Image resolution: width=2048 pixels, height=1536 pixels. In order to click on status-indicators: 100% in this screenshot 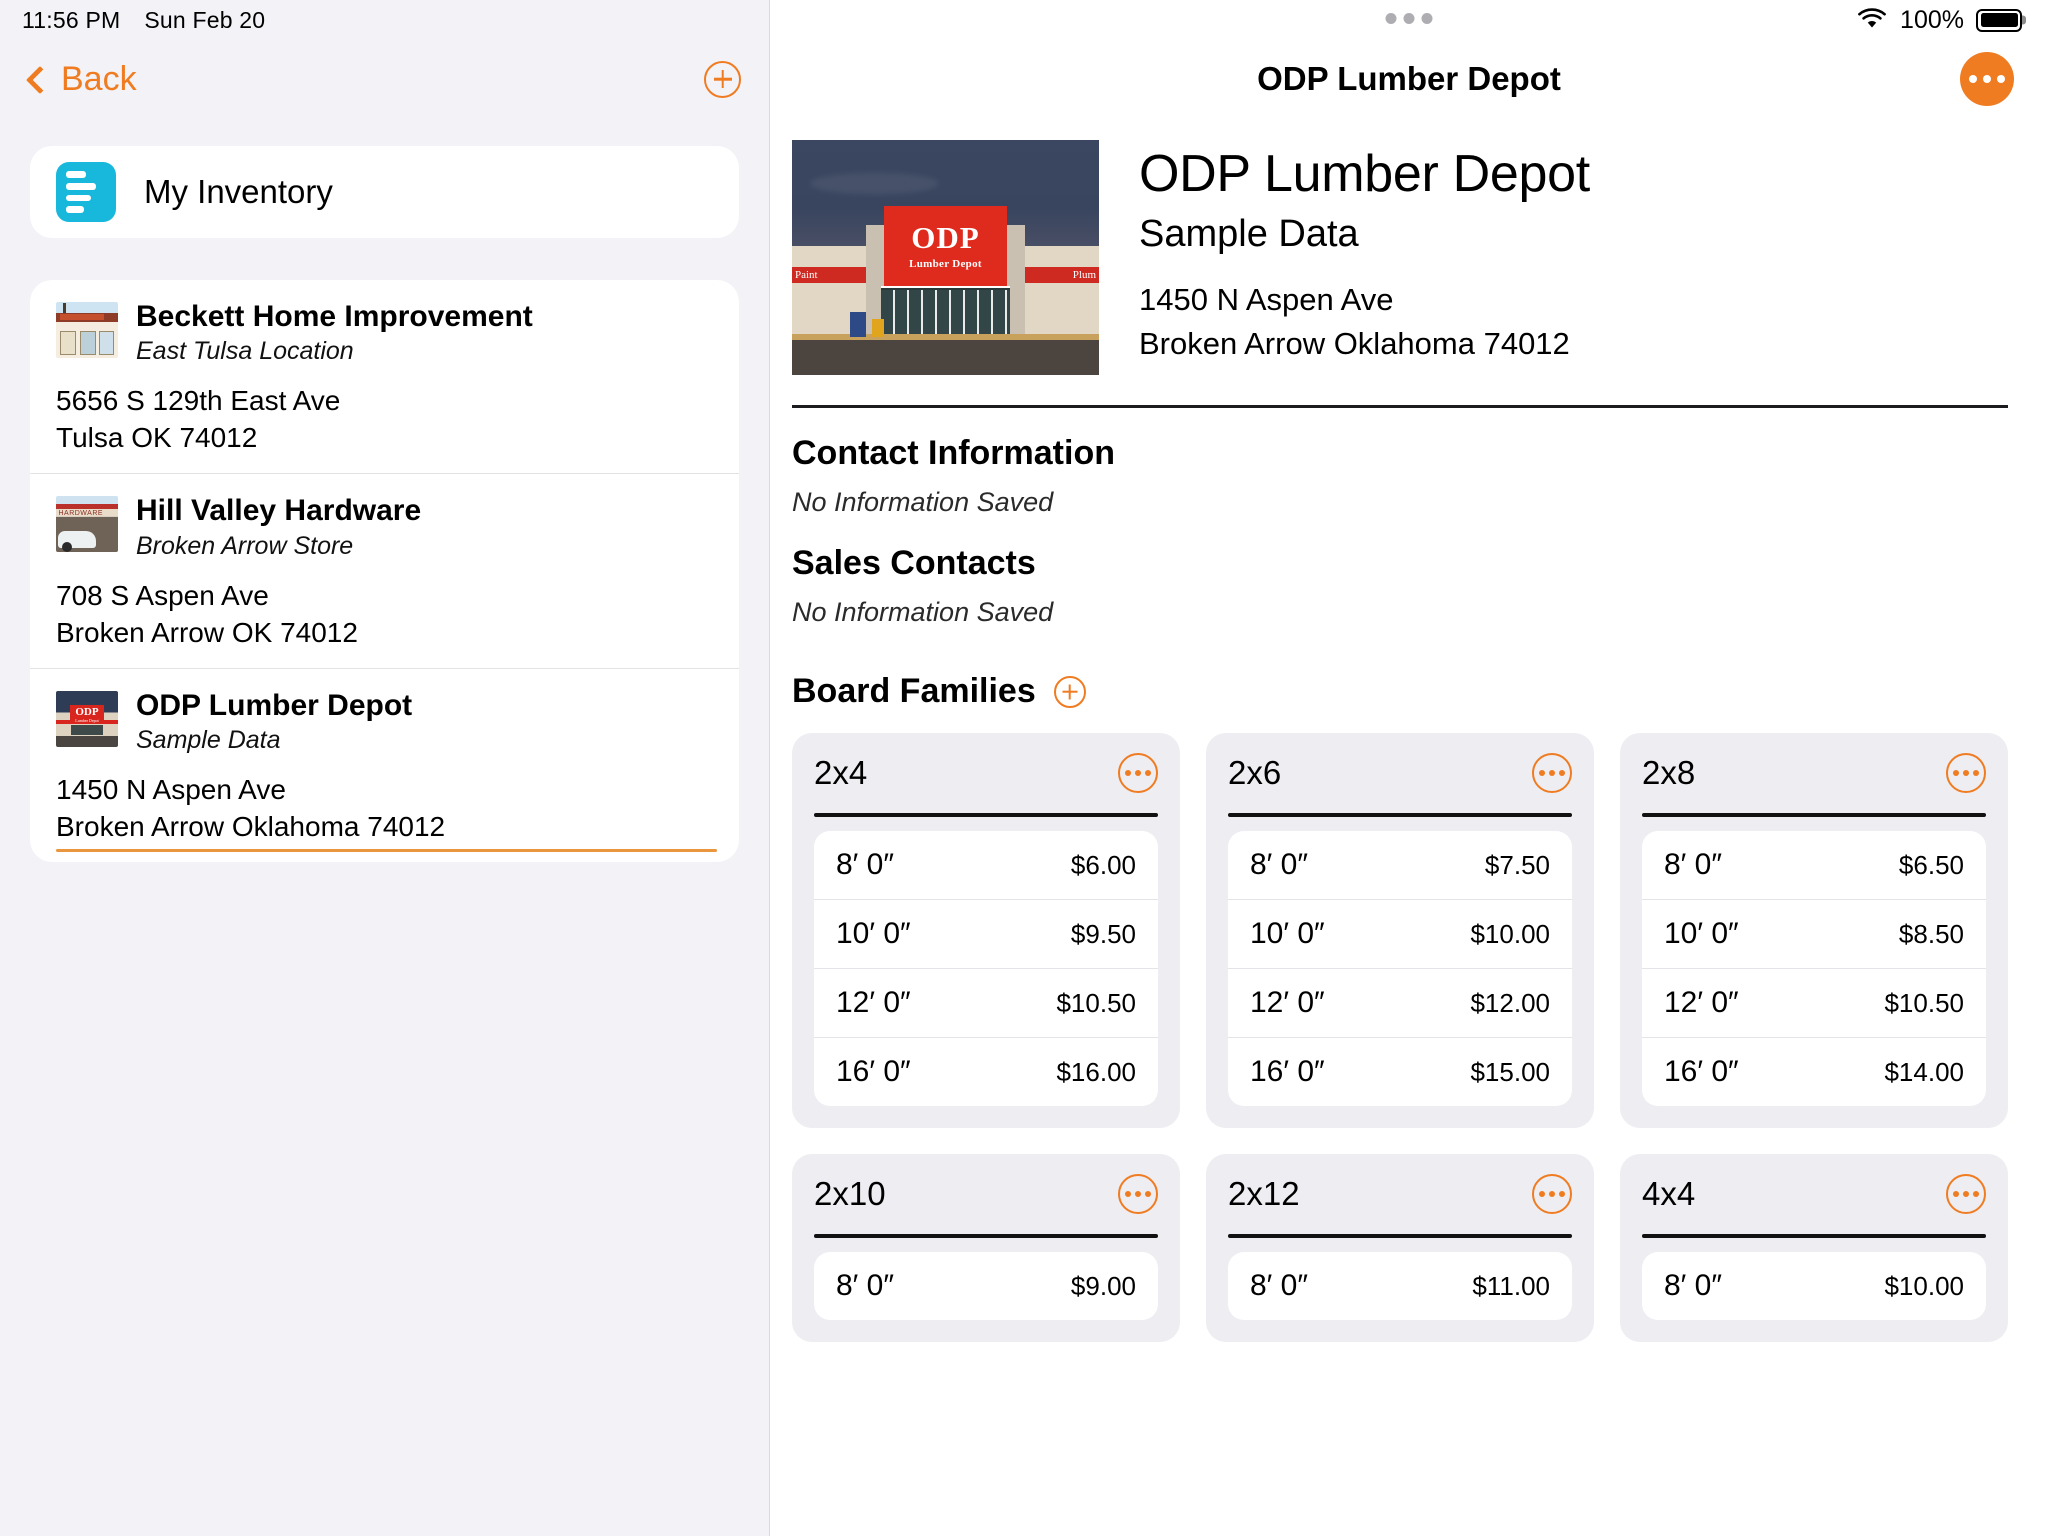, I will do `click(1939, 20)`.